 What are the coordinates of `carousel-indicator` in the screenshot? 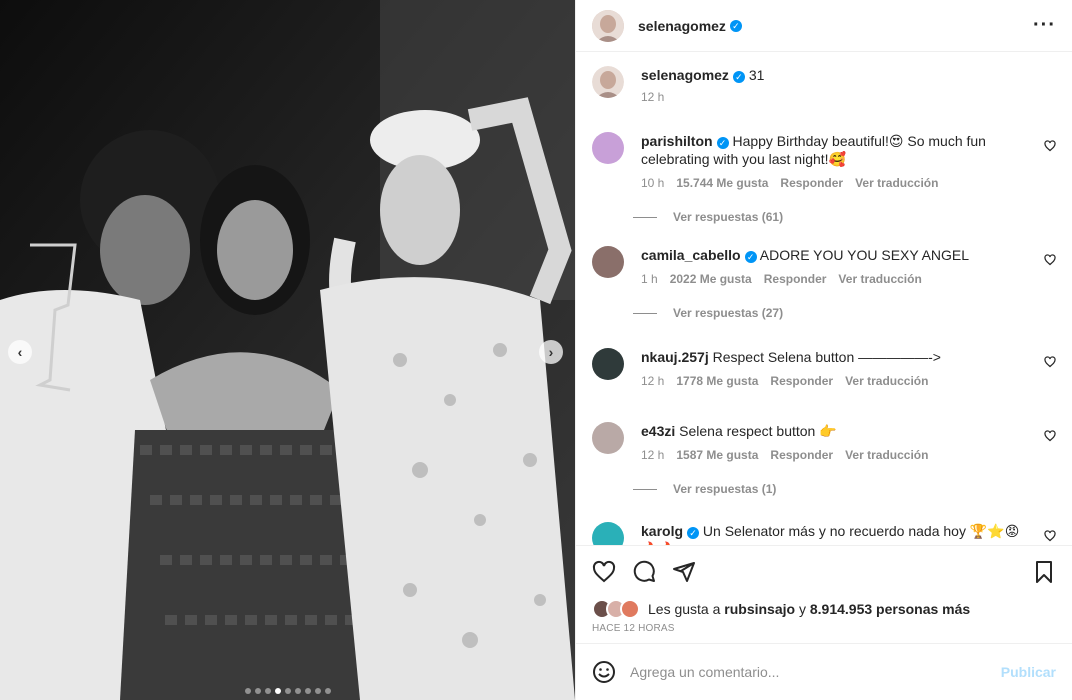 It's located at (287, 691).